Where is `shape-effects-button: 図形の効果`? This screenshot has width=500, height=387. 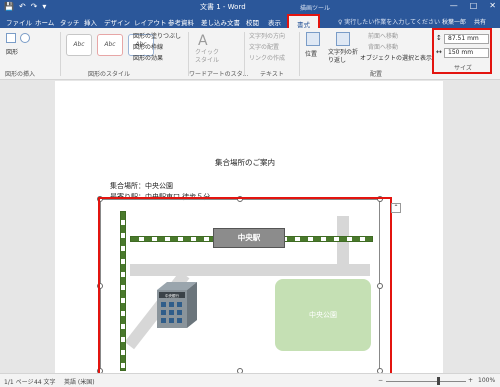
shape-effects-button: 図形の効果 is located at coordinates (148, 57).